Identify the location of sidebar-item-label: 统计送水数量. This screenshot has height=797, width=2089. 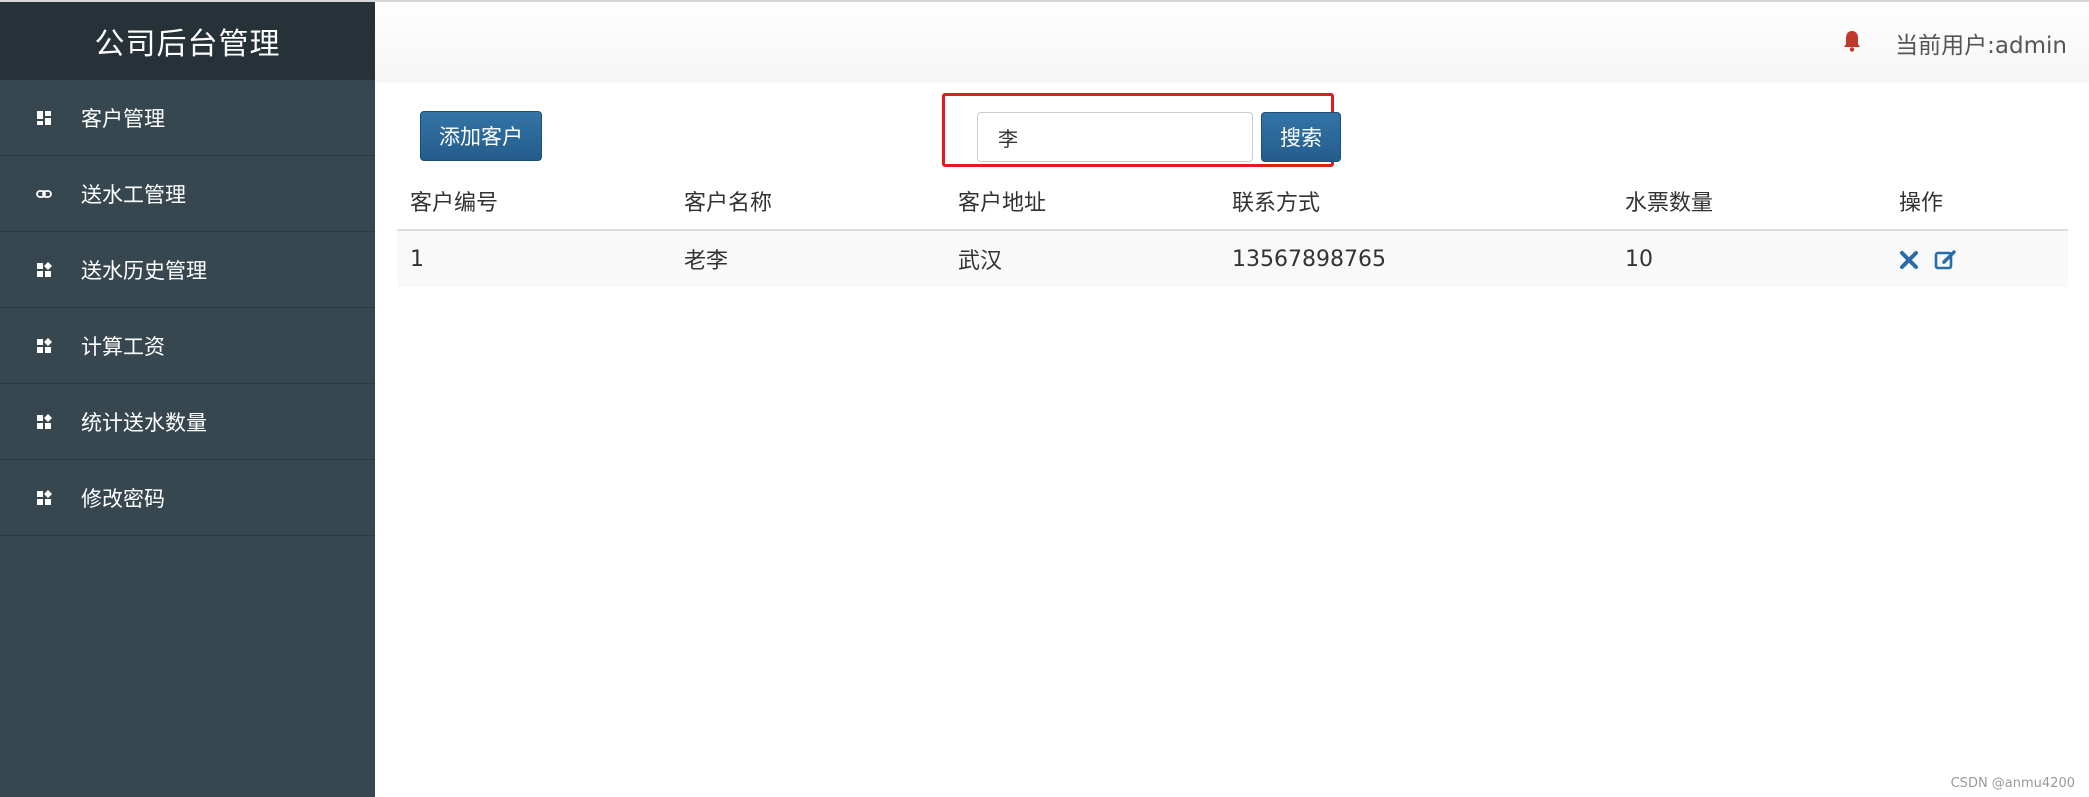
(144, 422).